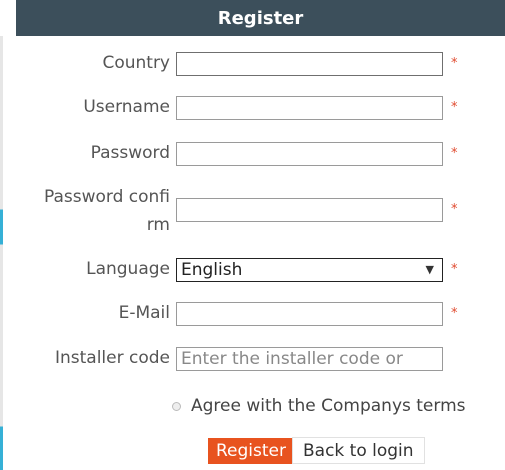 The width and height of the screenshot is (505, 470). I want to click on password-confirm-required-mark: *, so click(454, 209).